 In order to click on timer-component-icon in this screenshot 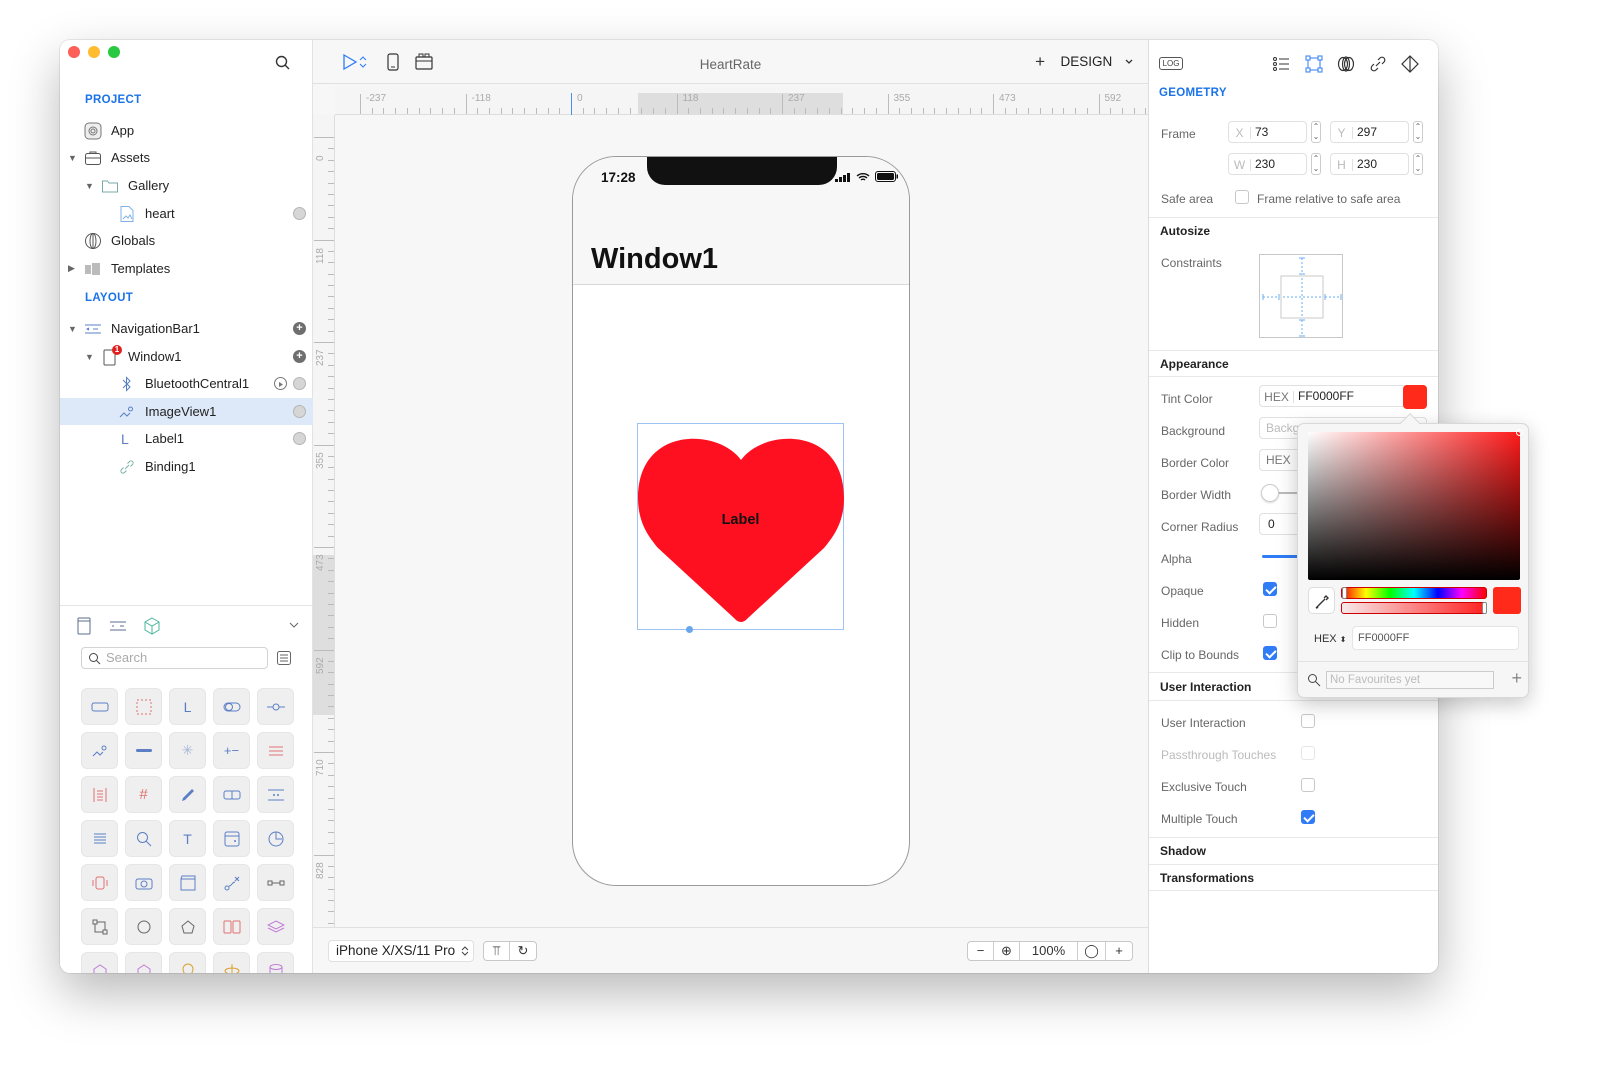, I will do `click(275, 838)`.